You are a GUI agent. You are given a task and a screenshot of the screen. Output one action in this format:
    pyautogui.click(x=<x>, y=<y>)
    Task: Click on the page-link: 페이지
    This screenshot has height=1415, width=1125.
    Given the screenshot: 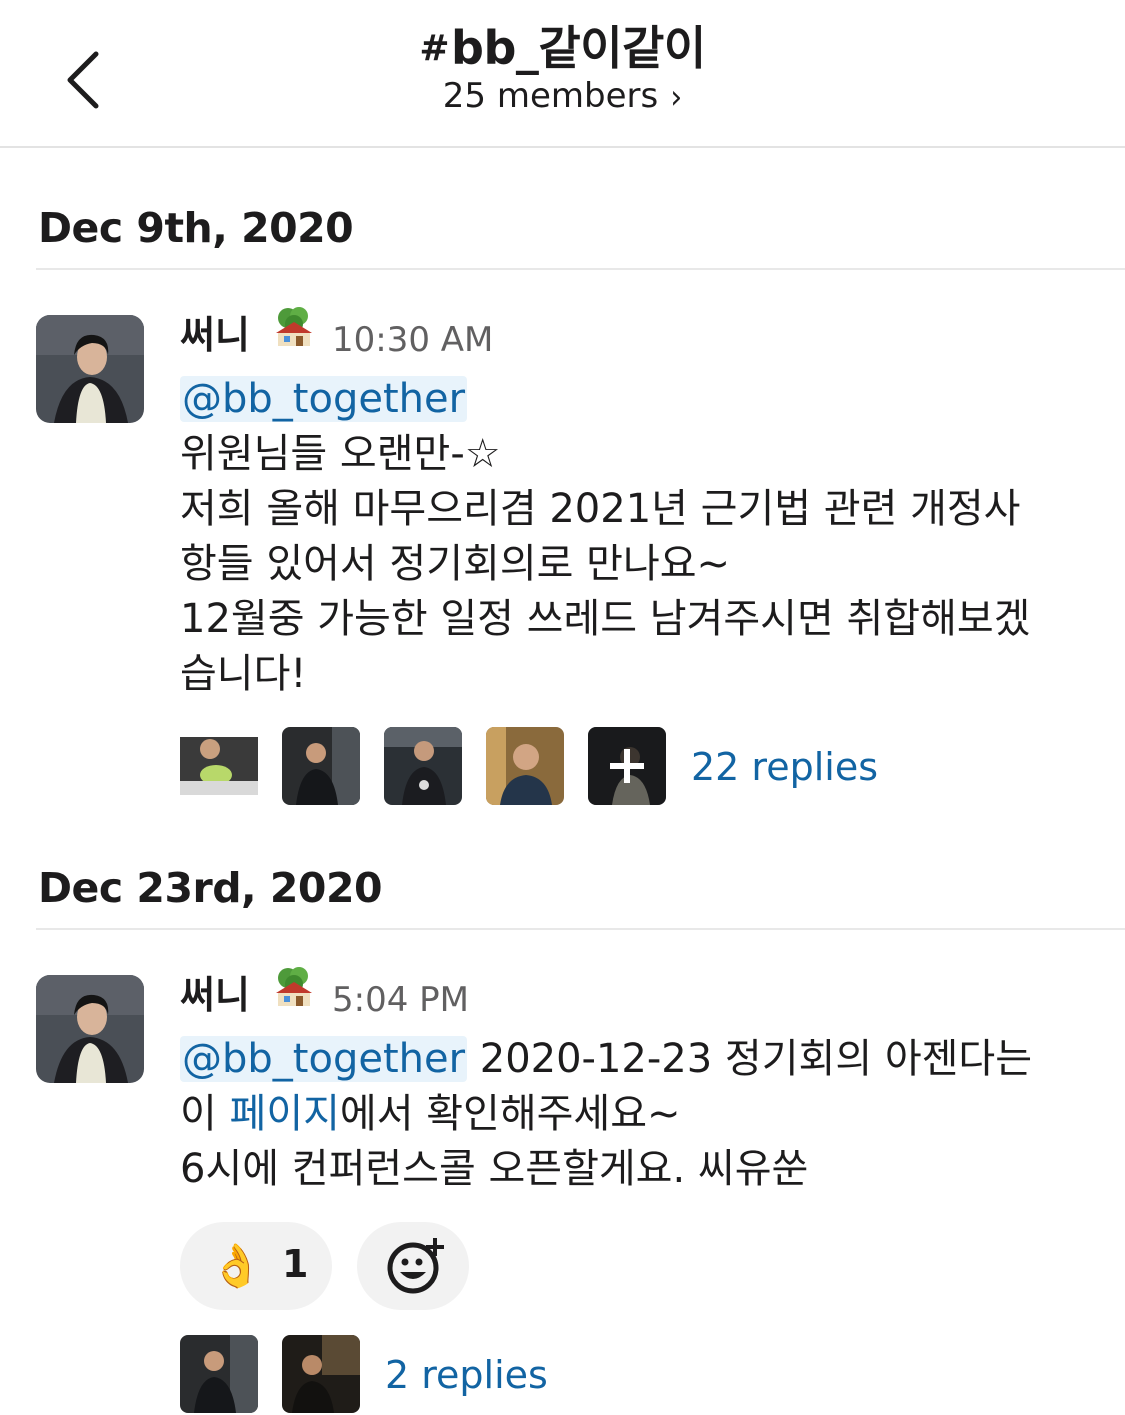 What is the action you would take?
    pyautogui.click(x=285, y=1114)
    